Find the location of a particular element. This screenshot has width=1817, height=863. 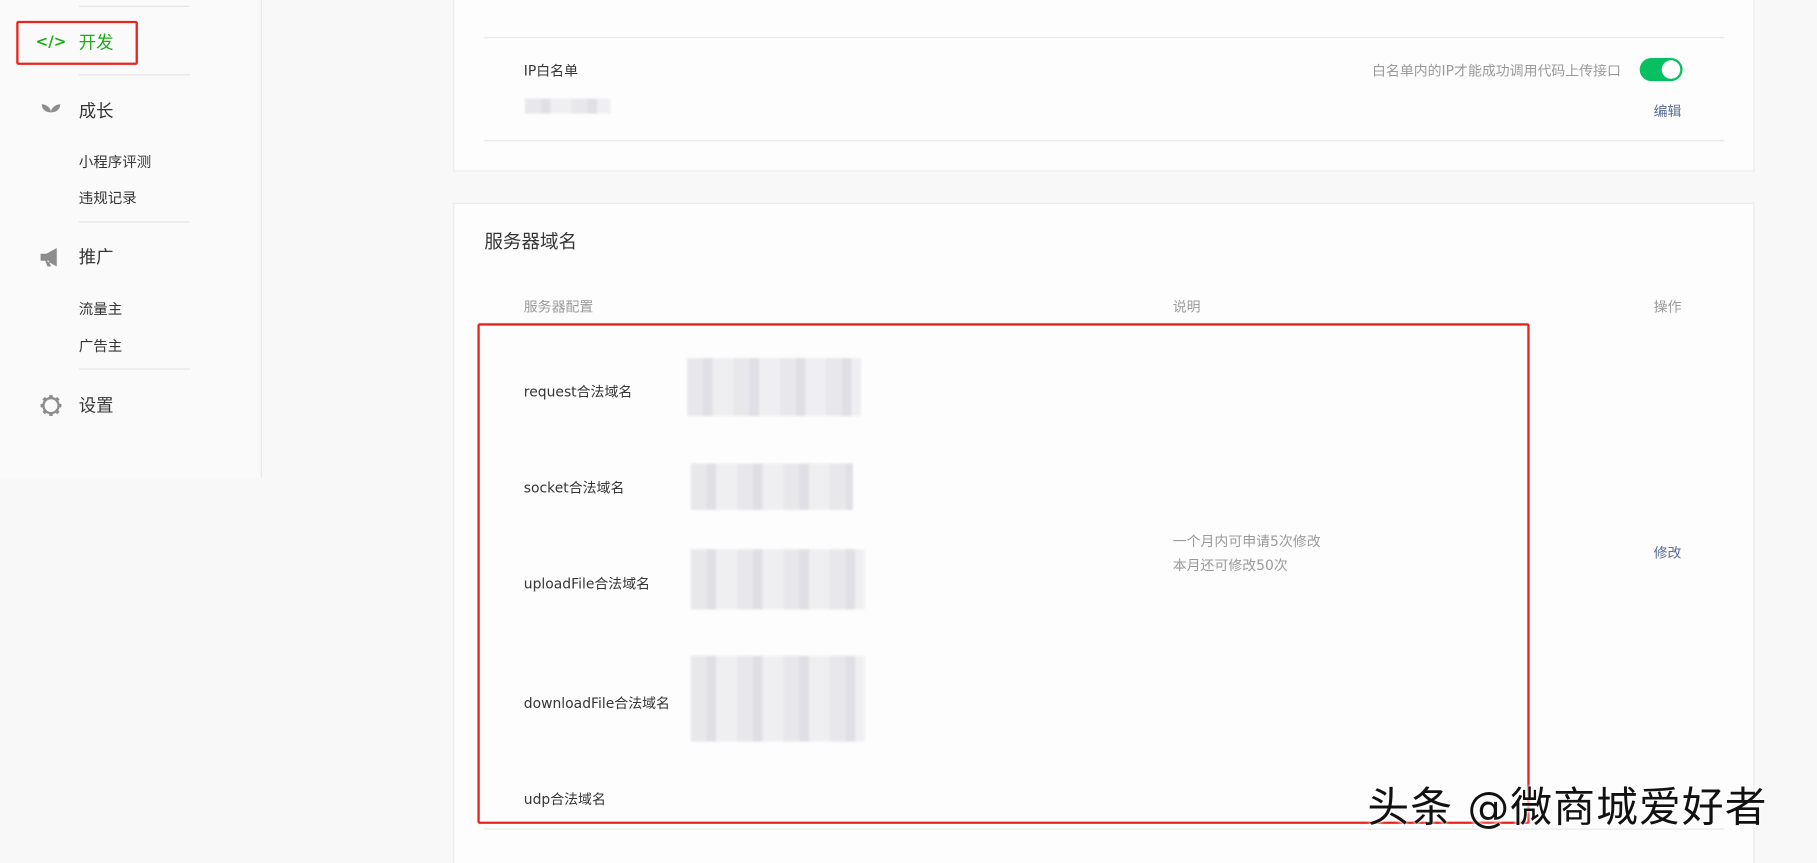

column-header-config: 服务器配置 is located at coordinates (558, 307).